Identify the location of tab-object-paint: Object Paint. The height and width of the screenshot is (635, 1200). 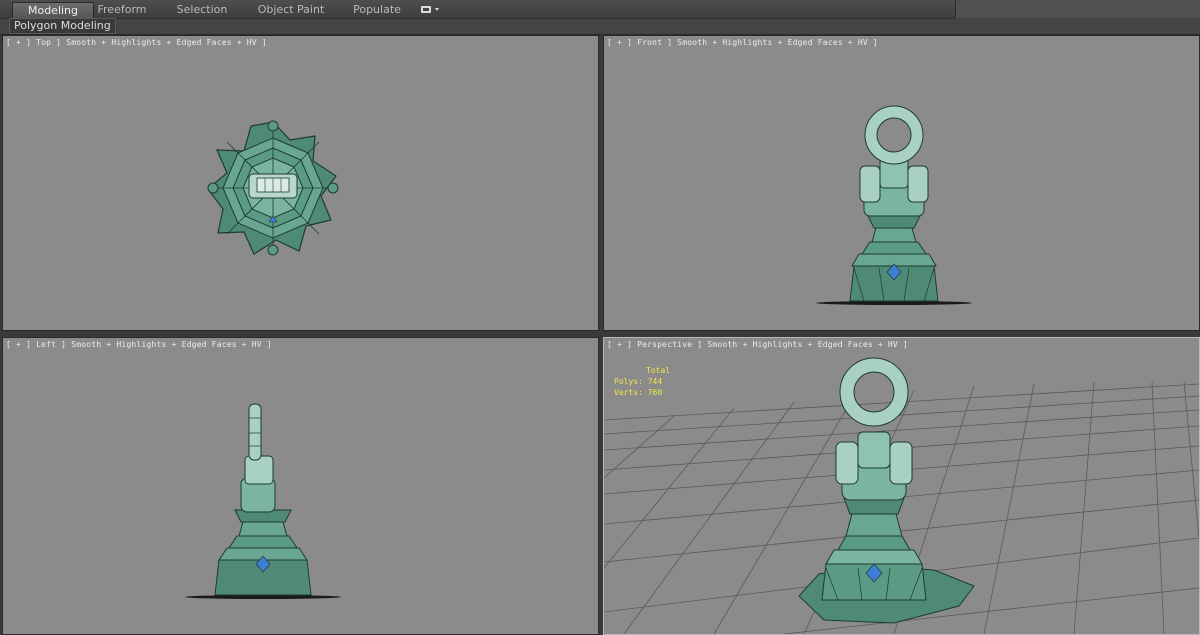
(291, 9).